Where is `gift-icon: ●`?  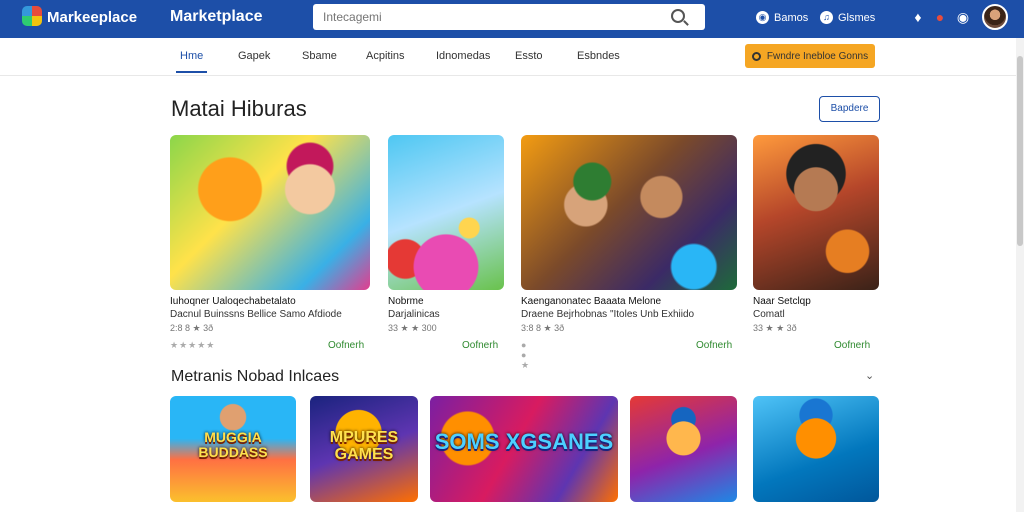 gift-icon: ● is located at coordinates (940, 17).